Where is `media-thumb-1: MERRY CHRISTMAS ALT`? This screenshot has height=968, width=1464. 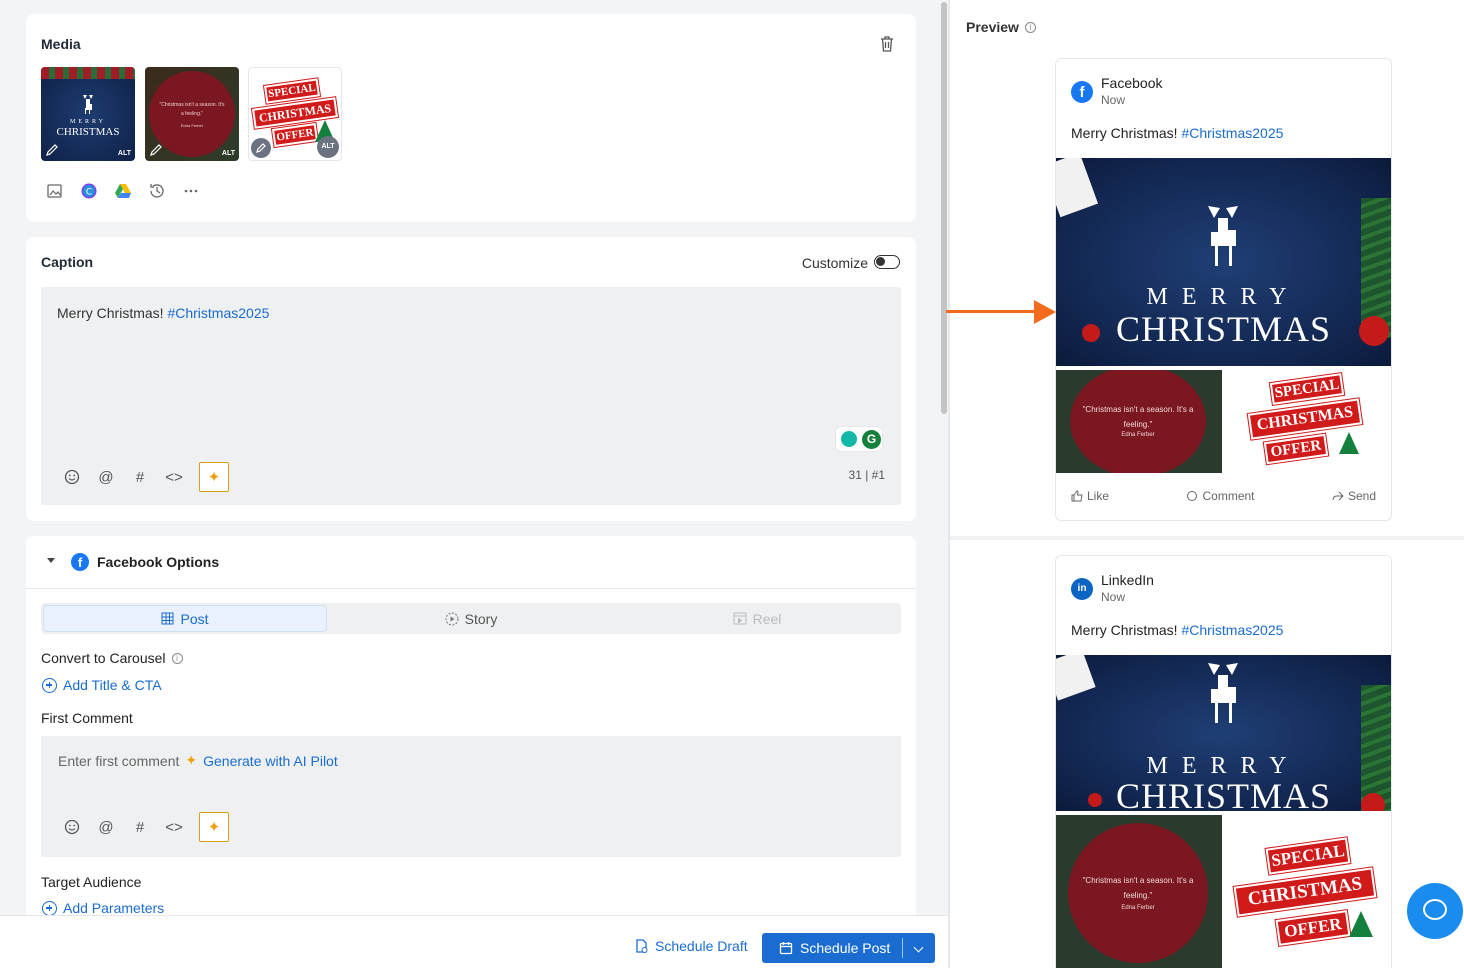 media-thumb-1: MERRY CHRISTMAS ALT is located at coordinates (88, 114).